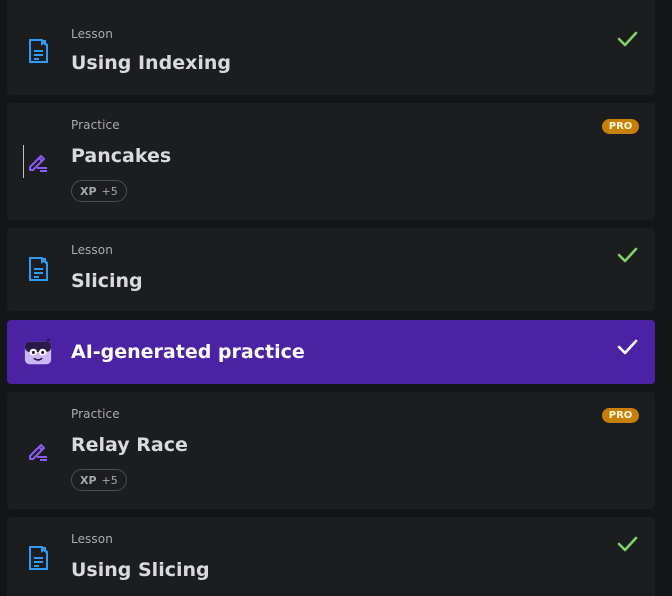  Describe the element at coordinates (38, 352) in the screenshot. I see `ai-mascot-icon` at that location.